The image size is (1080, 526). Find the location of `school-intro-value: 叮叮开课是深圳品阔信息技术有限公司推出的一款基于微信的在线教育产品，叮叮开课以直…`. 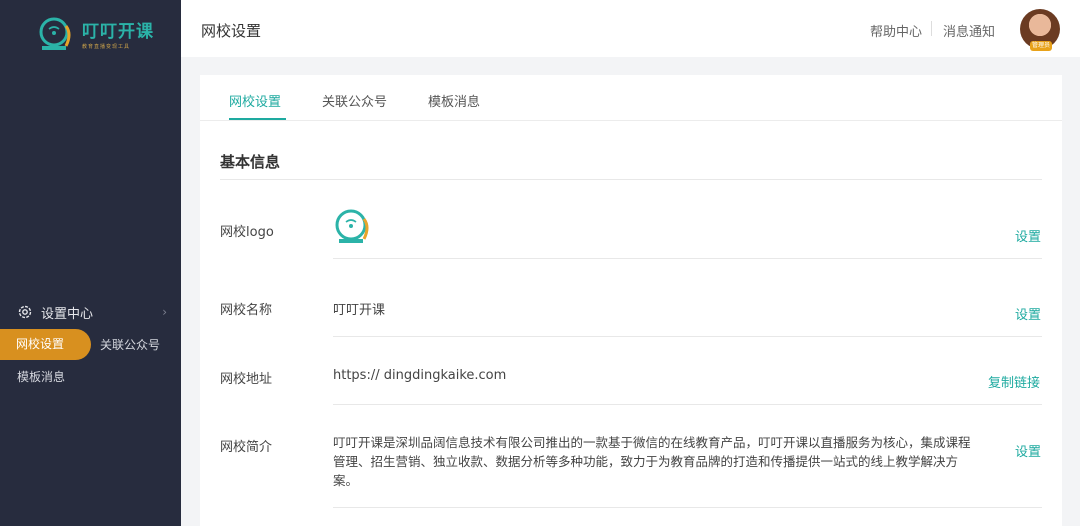

school-intro-value: 叮叮开课是深圳品阔信息技术有限公司推出的一款基于微信的在线教育产品，叮叮开课以直… is located at coordinates (652, 461).